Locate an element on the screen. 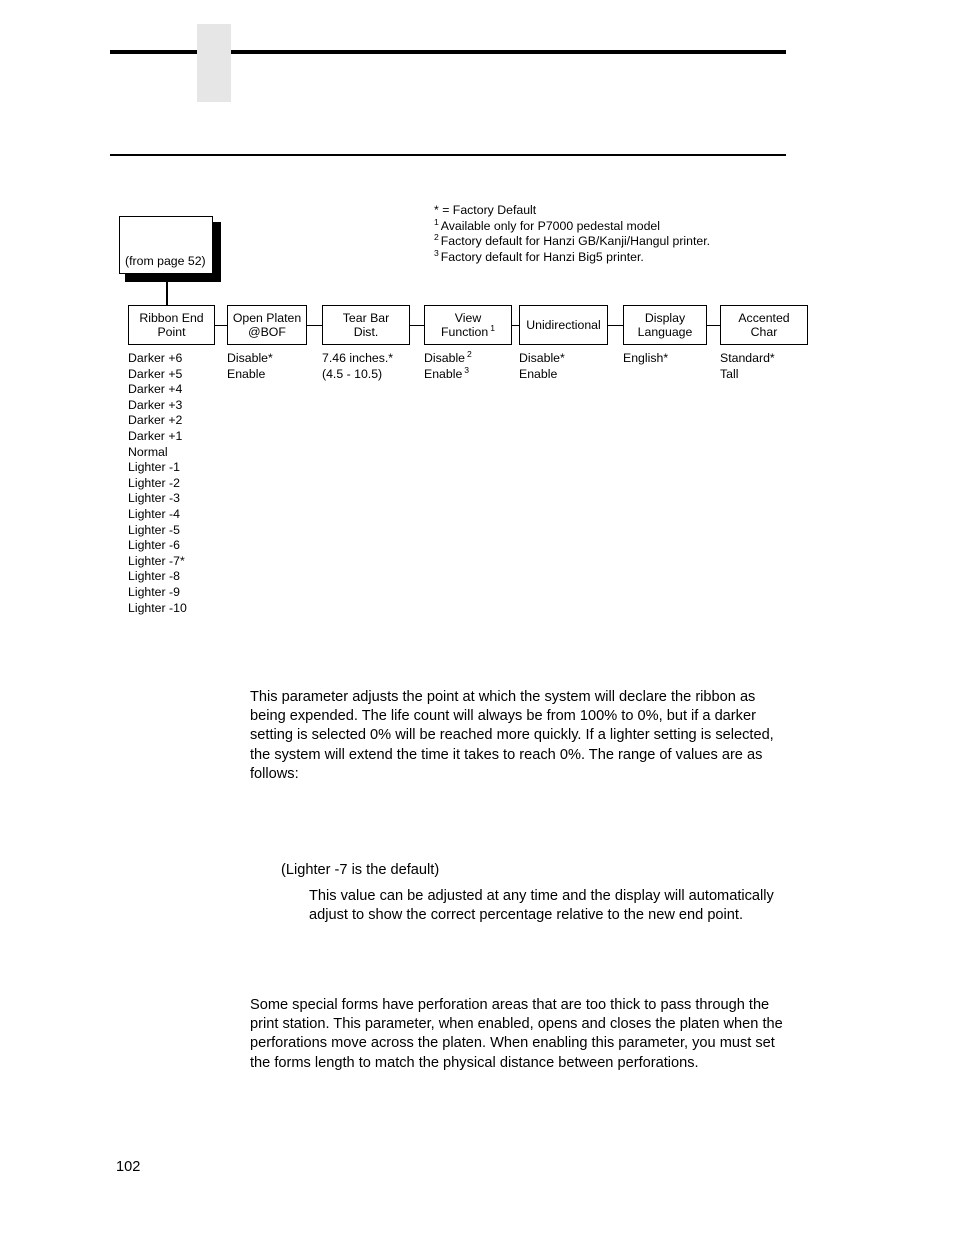 The height and width of the screenshot is (1235, 954). legend-marker: 1 is located at coordinates (436, 221).